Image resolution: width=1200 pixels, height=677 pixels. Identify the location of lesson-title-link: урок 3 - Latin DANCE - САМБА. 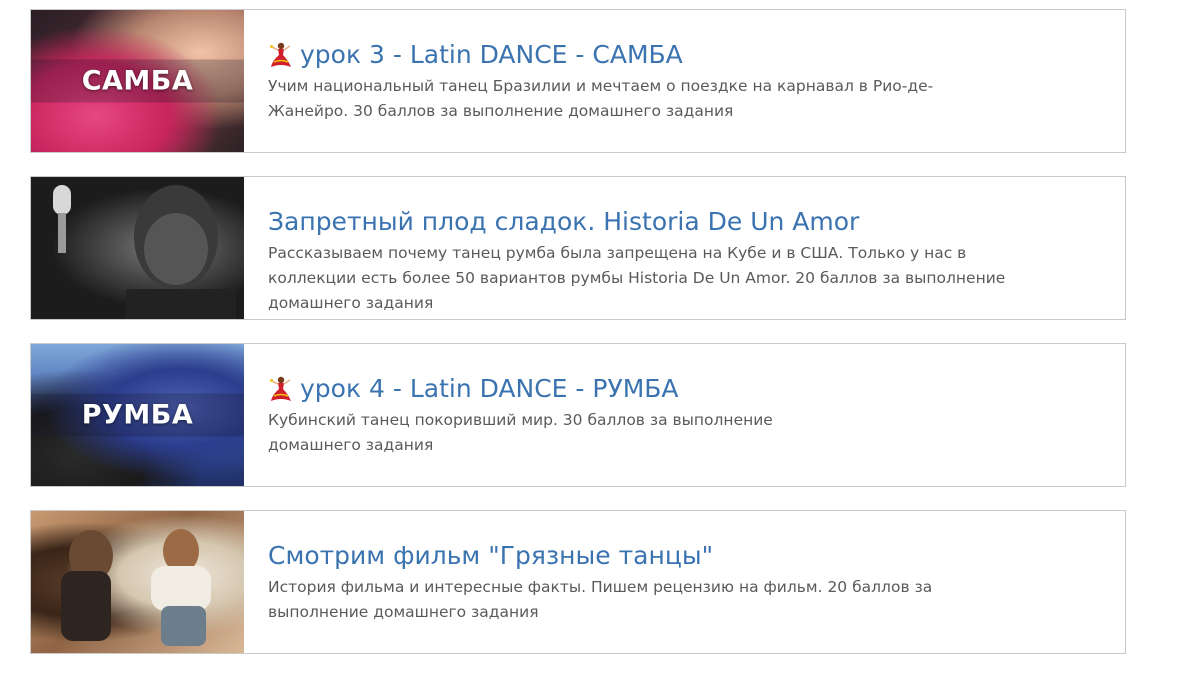
(684, 55).